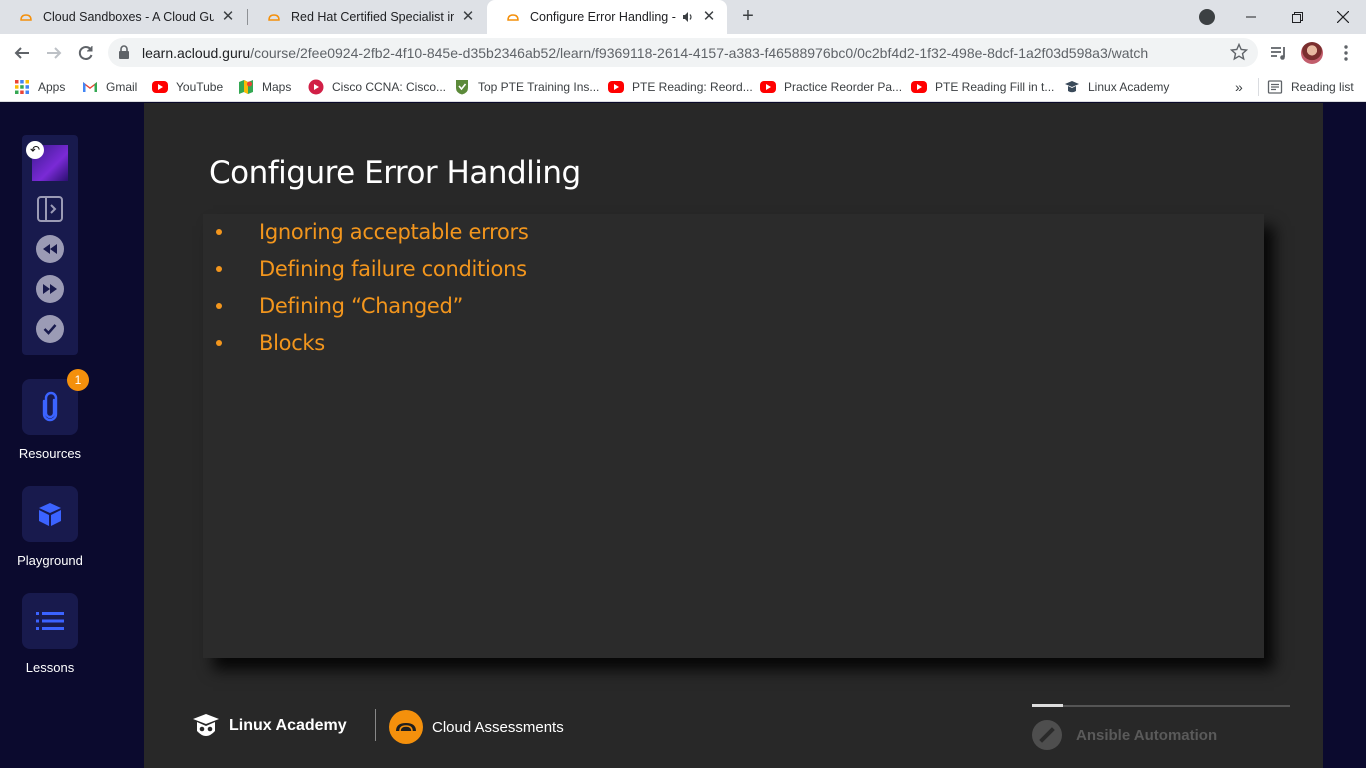 The width and height of the screenshot is (1366, 768). I want to click on playground-button, so click(50, 514).